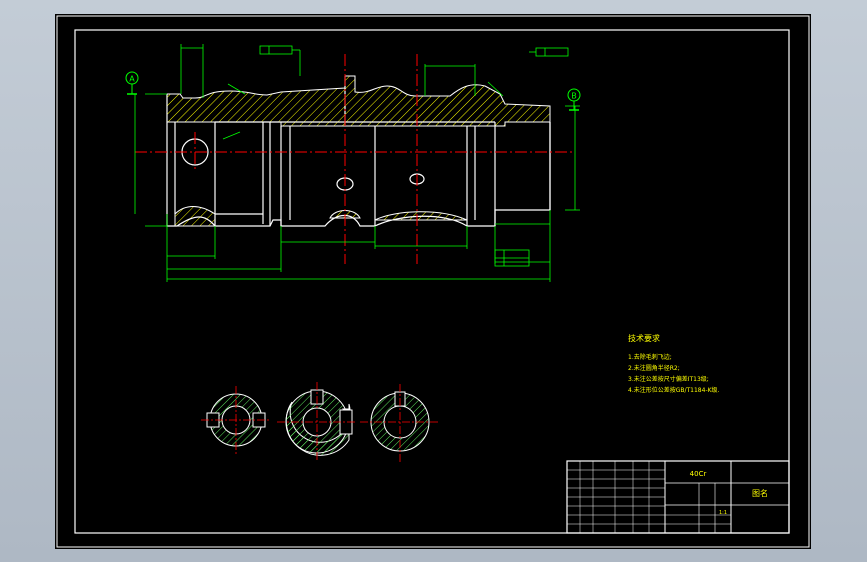 This screenshot has width=867, height=562. What do you see at coordinates (674, 390) in the screenshot?
I see `note-4: 4.未注形位公差按GB/T1184-K级.` at bounding box center [674, 390].